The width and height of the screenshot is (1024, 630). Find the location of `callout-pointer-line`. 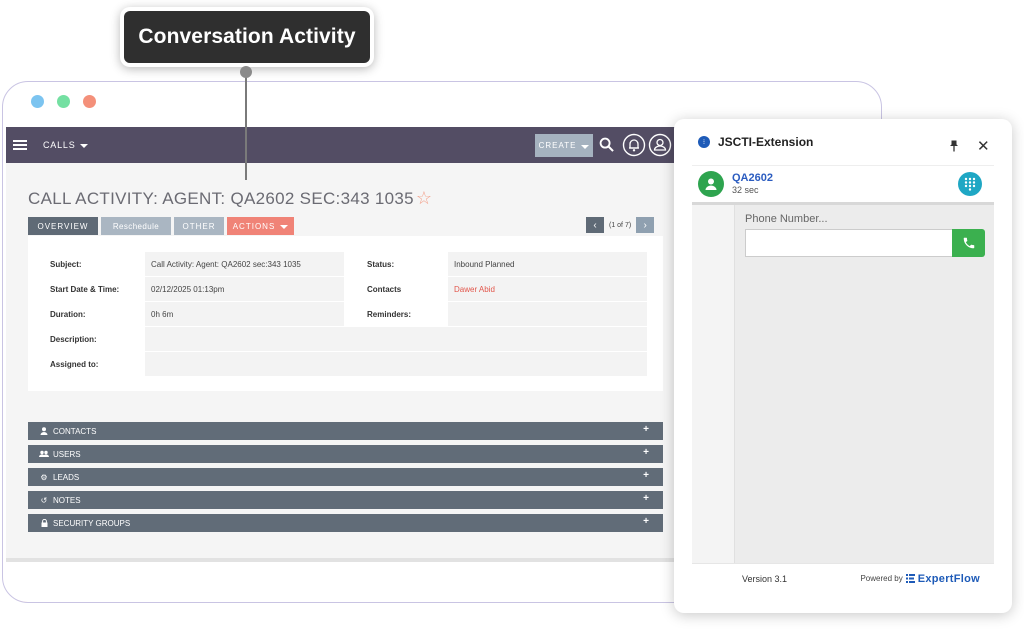

callout-pointer-line is located at coordinates (246, 126).